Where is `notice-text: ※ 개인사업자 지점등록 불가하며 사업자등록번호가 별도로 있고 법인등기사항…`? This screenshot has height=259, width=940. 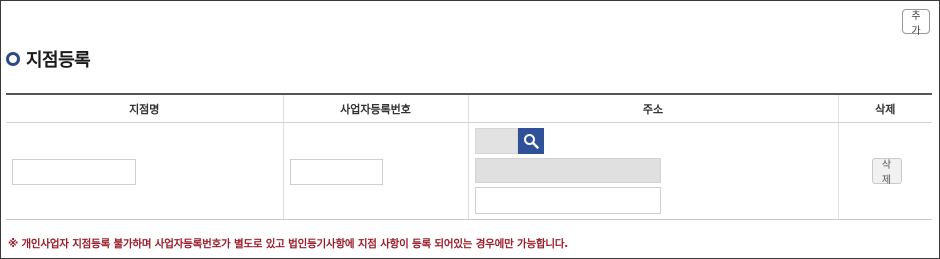 notice-text: ※ 개인사업자 지점등록 불가하며 사업자등록번호가 별도로 있고 법인등기사항… is located at coordinates (288, 244).